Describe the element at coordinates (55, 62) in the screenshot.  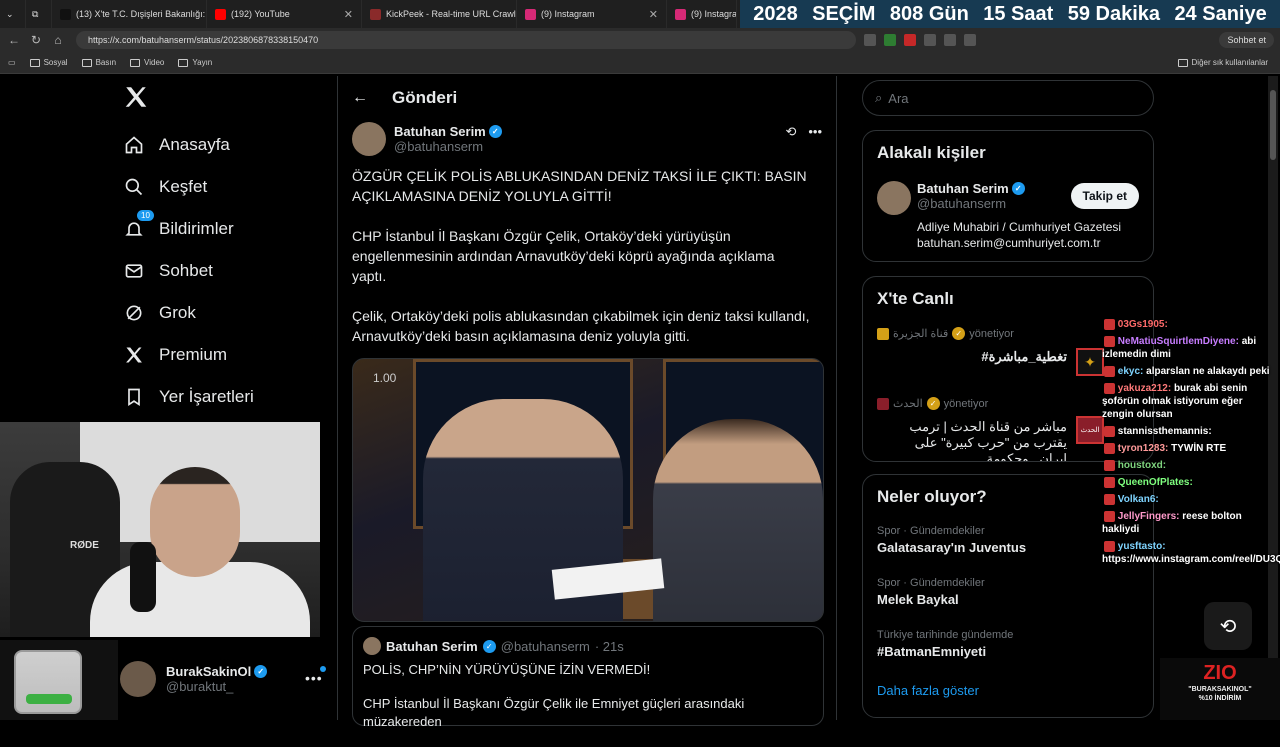
I see `bookmark-label: Sosyal` at that location.